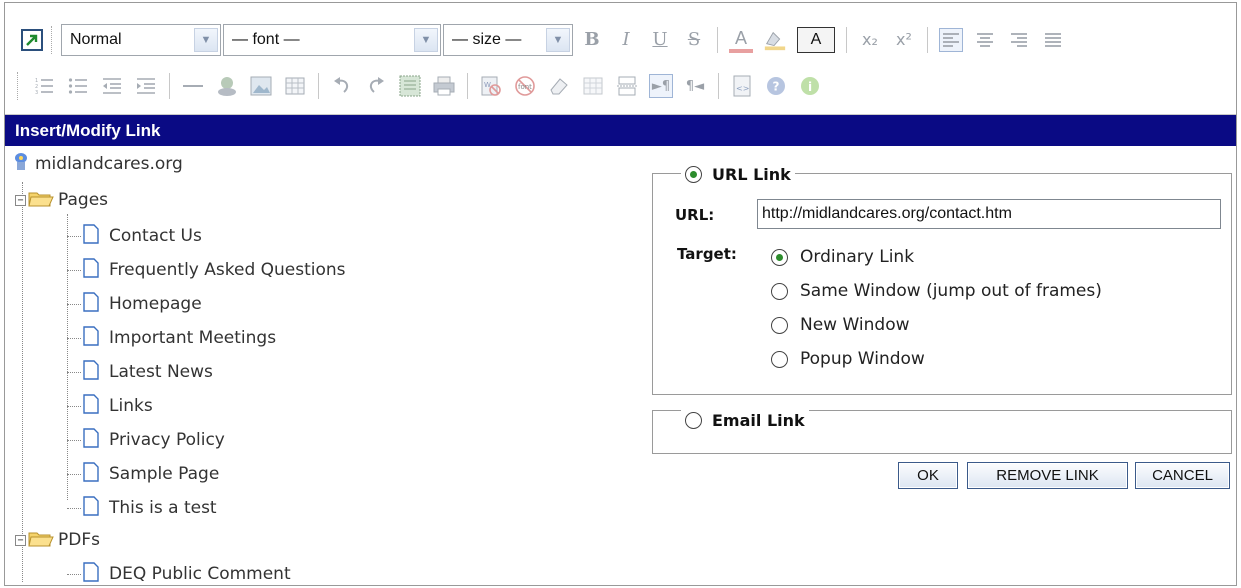 This screenshot has height=588, width=1241. I want to click on svg-text: font, so click(525, 87).